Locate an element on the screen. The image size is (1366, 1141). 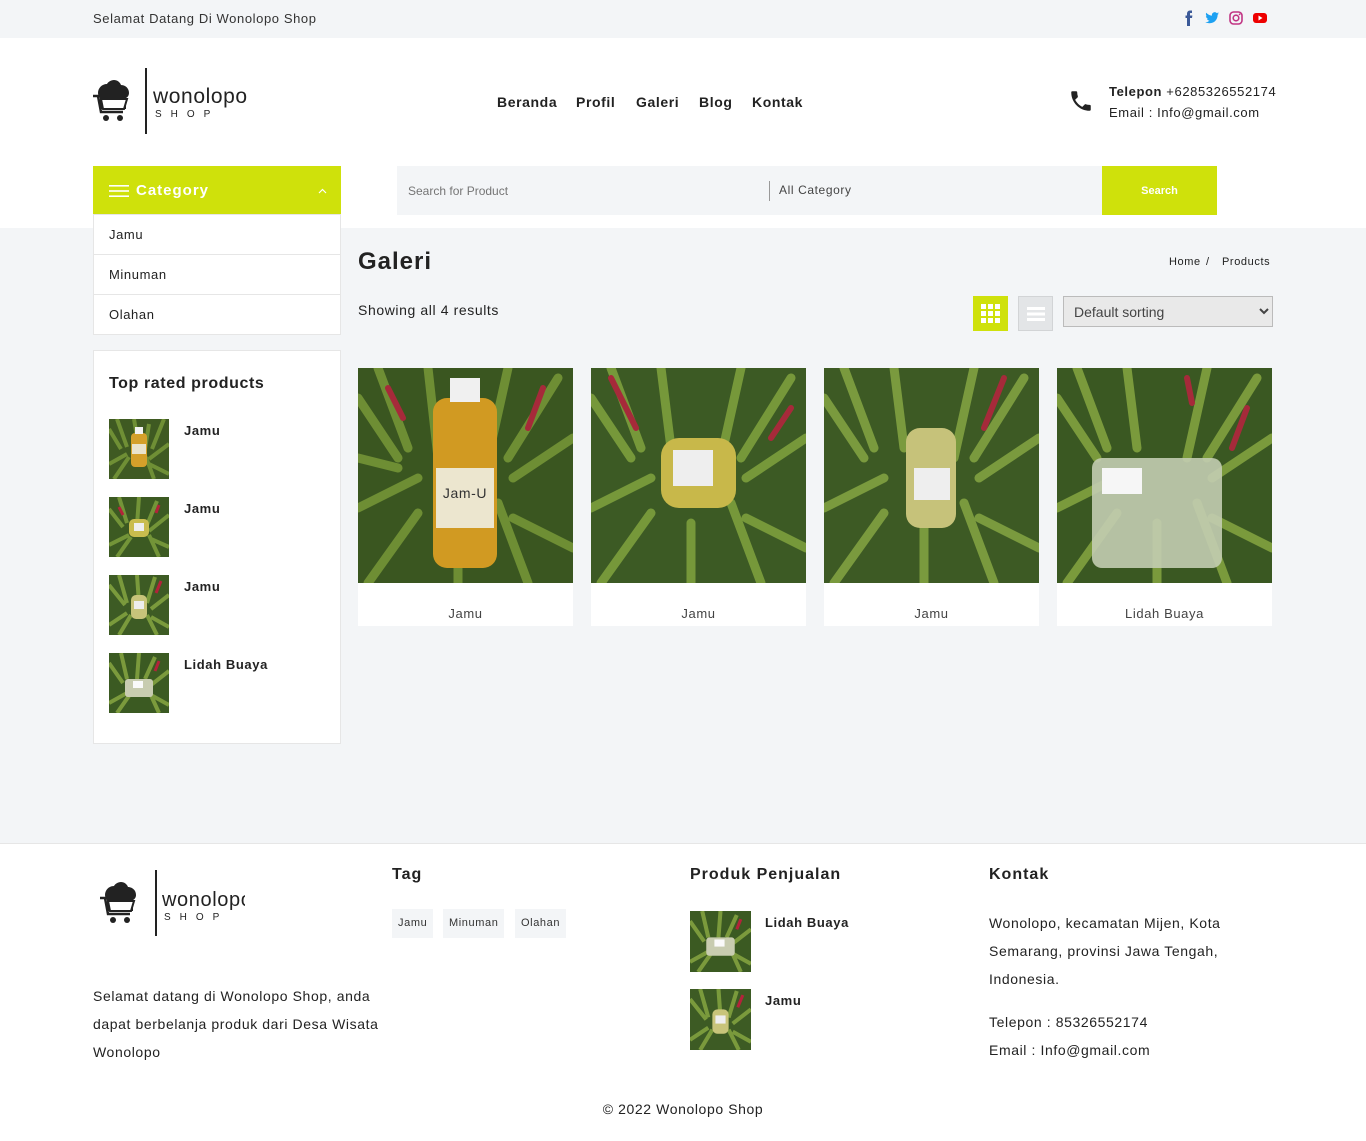
sort-select: Default sorting is located at coordinates (1168, 311).